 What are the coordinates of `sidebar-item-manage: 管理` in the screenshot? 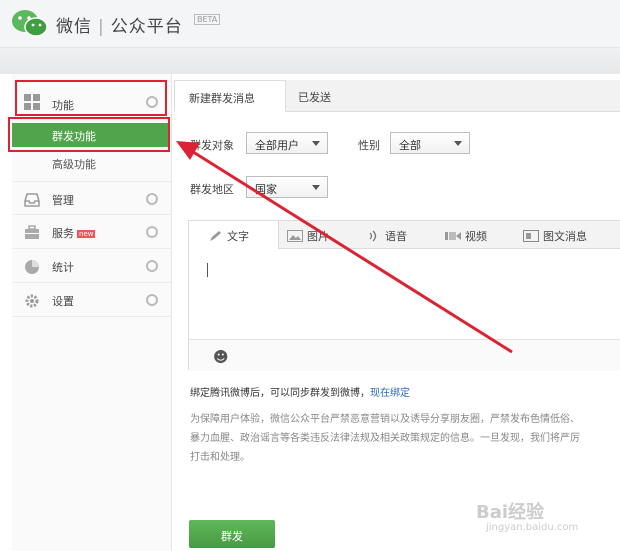 It's located at (92, 198).